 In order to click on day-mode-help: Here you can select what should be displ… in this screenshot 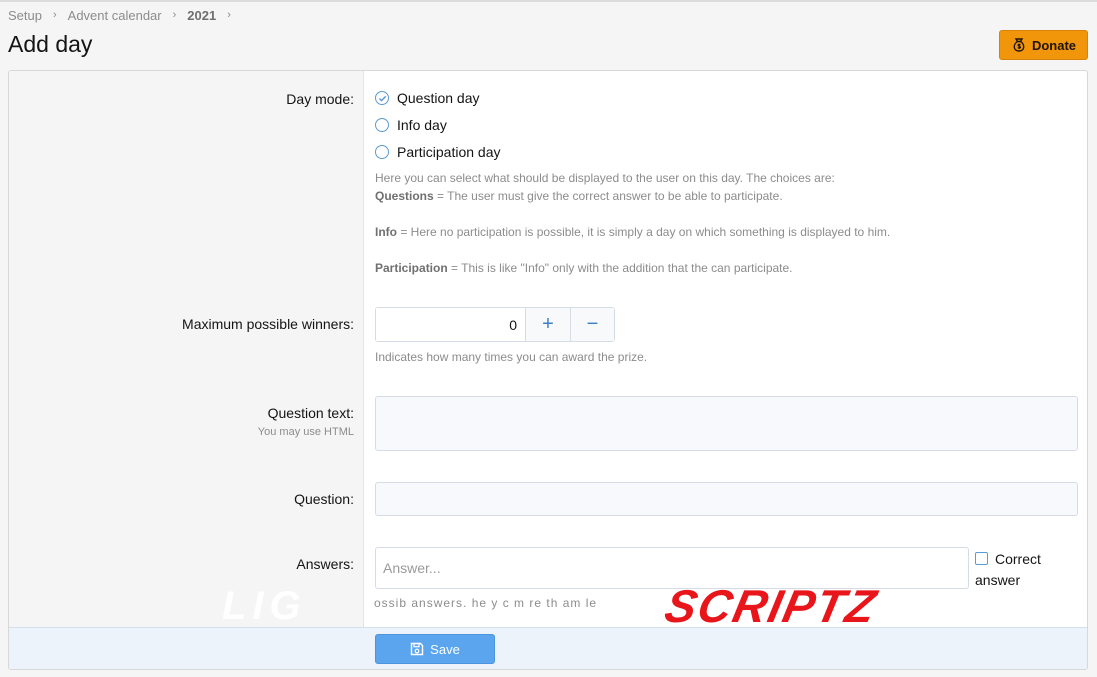, I will do `click(632, 223)`.